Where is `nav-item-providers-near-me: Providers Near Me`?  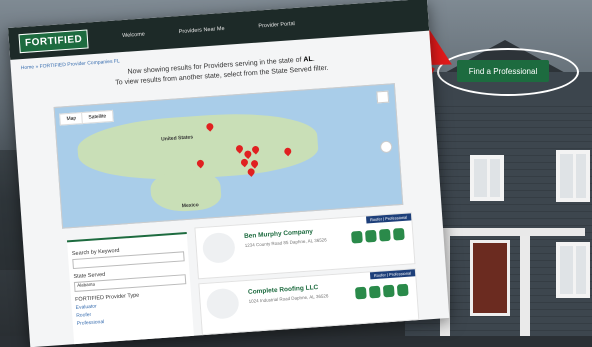
nav-item-providers-near-me: Providers Near Me is located at coordinates (202, 30).